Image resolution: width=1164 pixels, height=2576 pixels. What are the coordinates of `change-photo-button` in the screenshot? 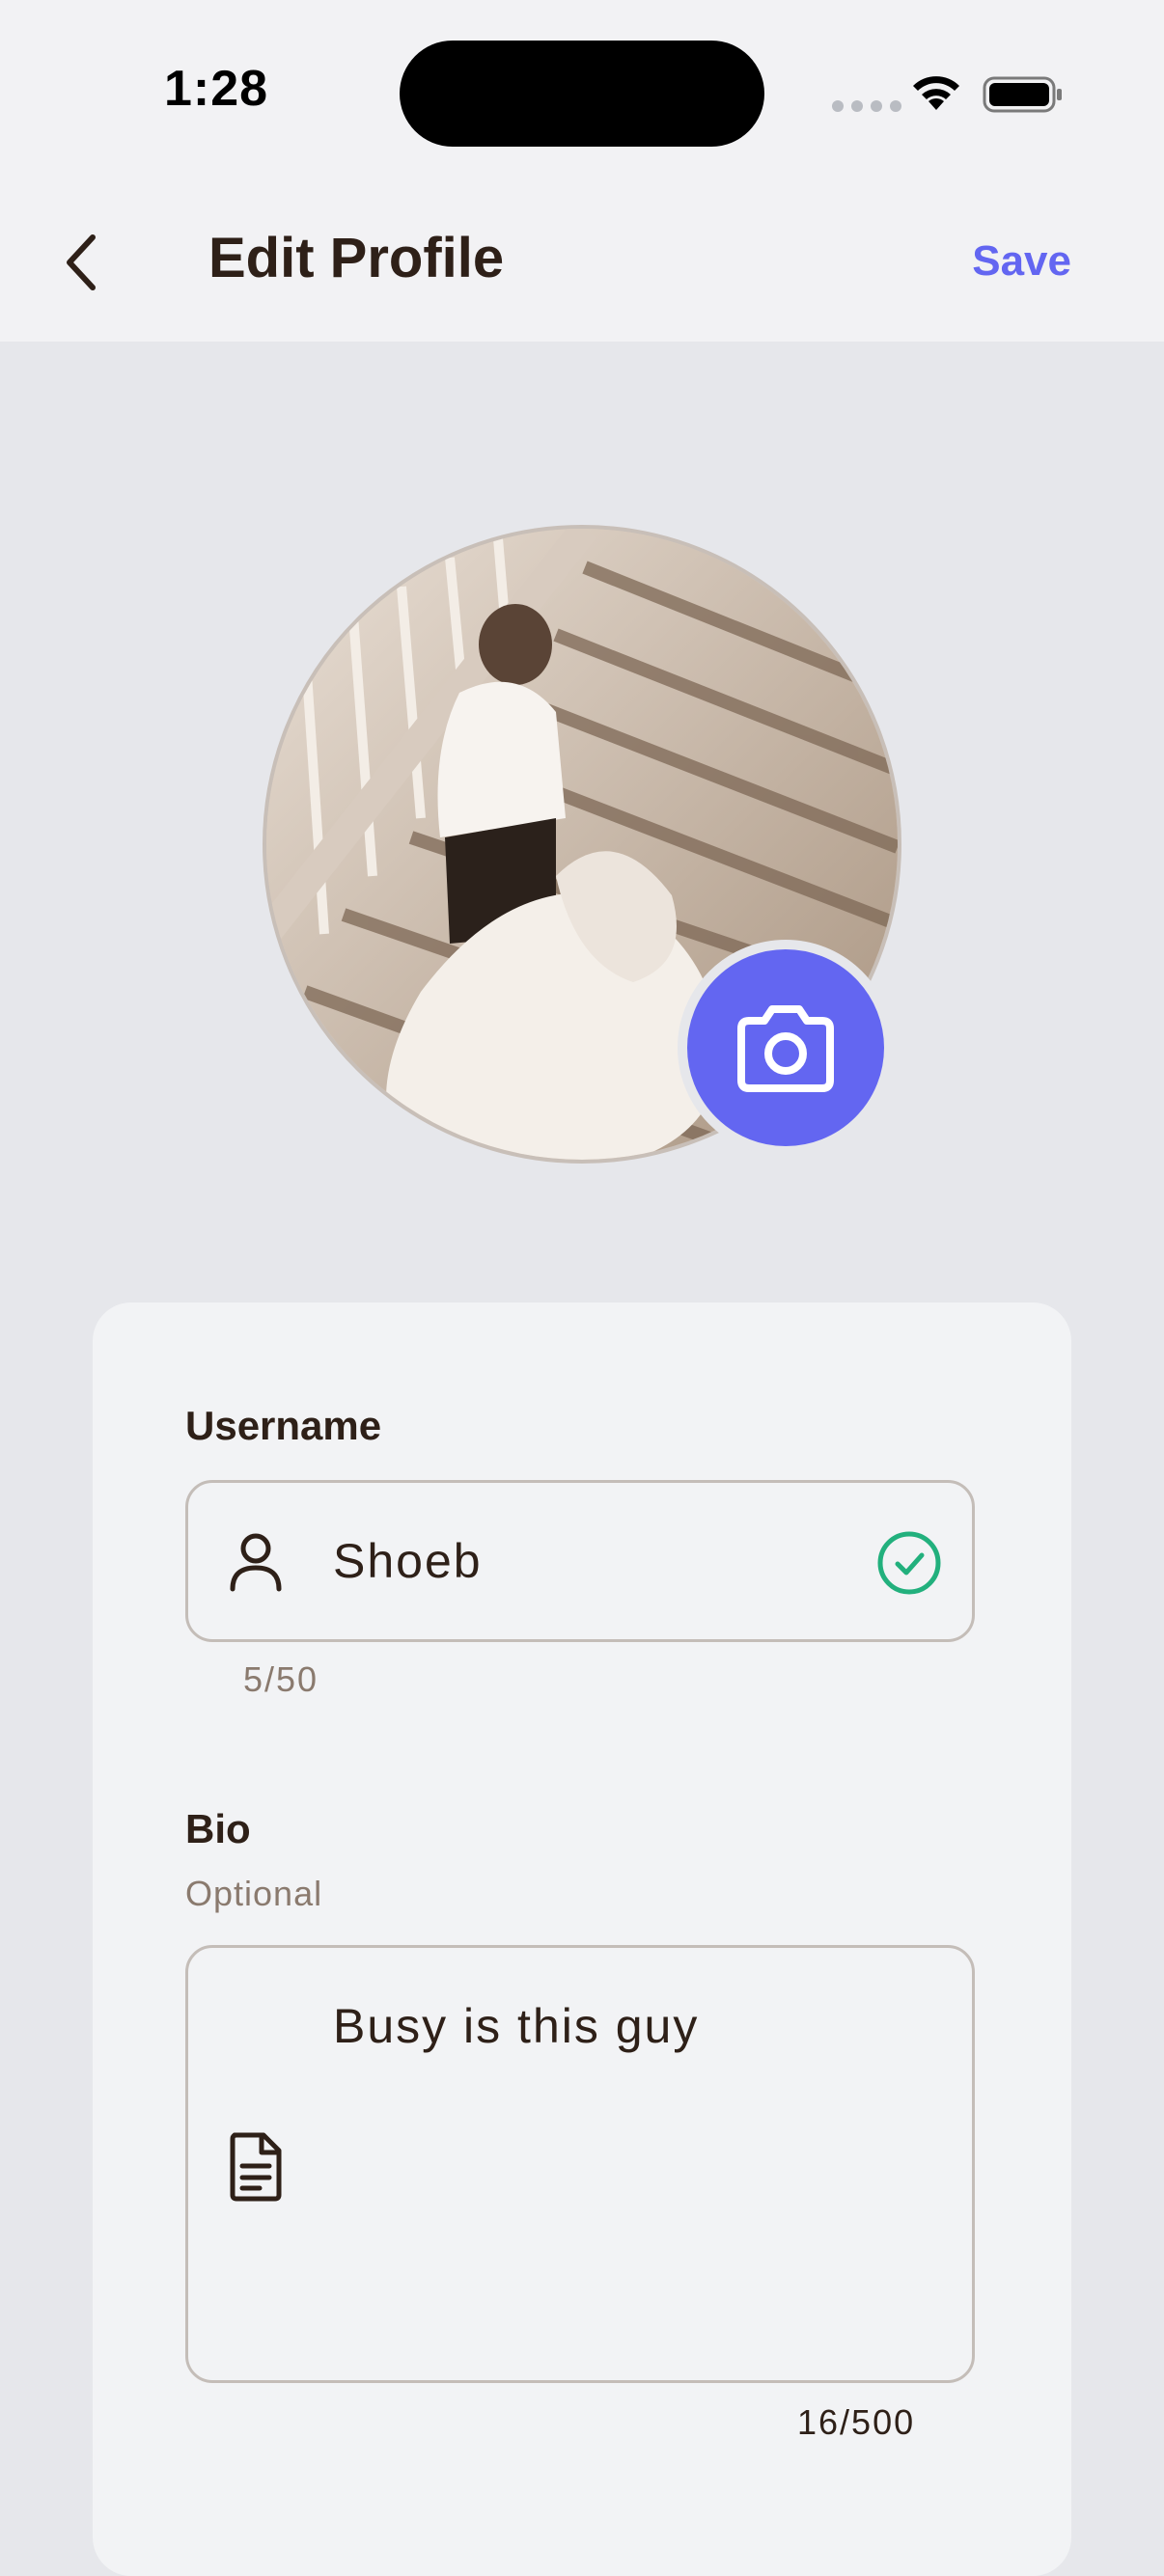 It's located at (786, 1048).